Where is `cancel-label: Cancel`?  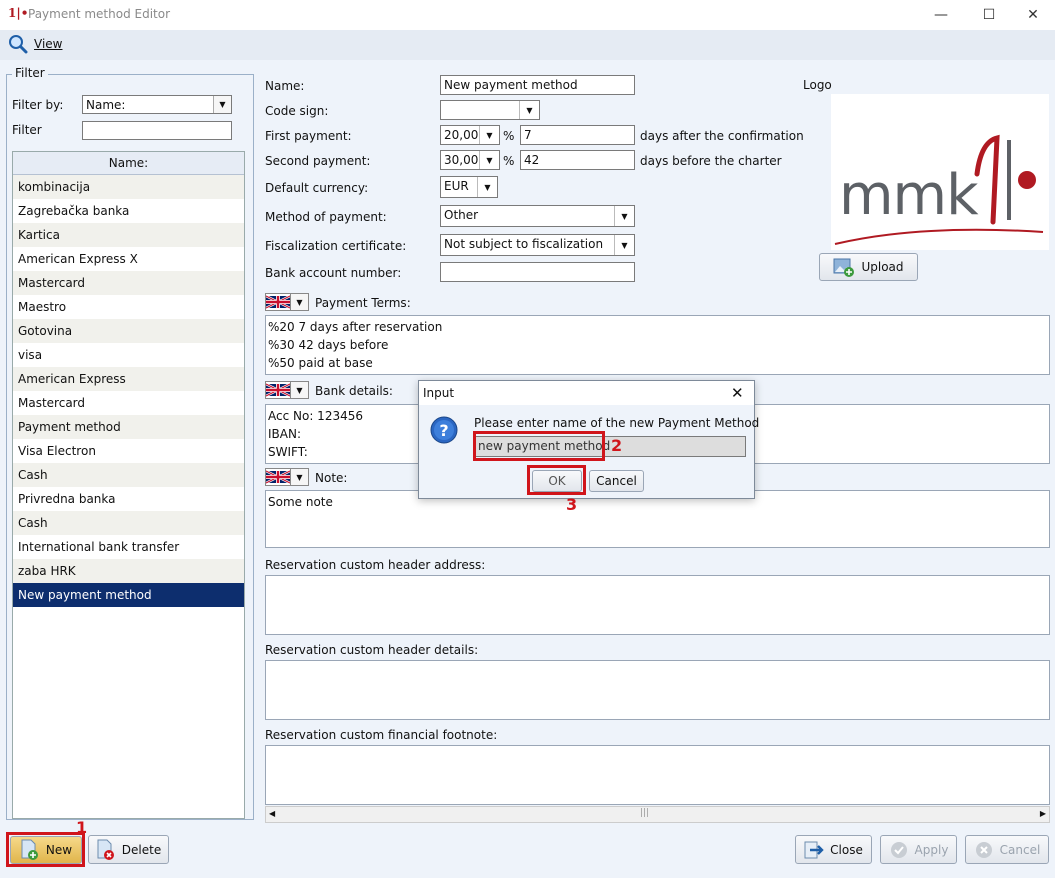
cancel-label: Cancel is located at coordinates (1020, 849).